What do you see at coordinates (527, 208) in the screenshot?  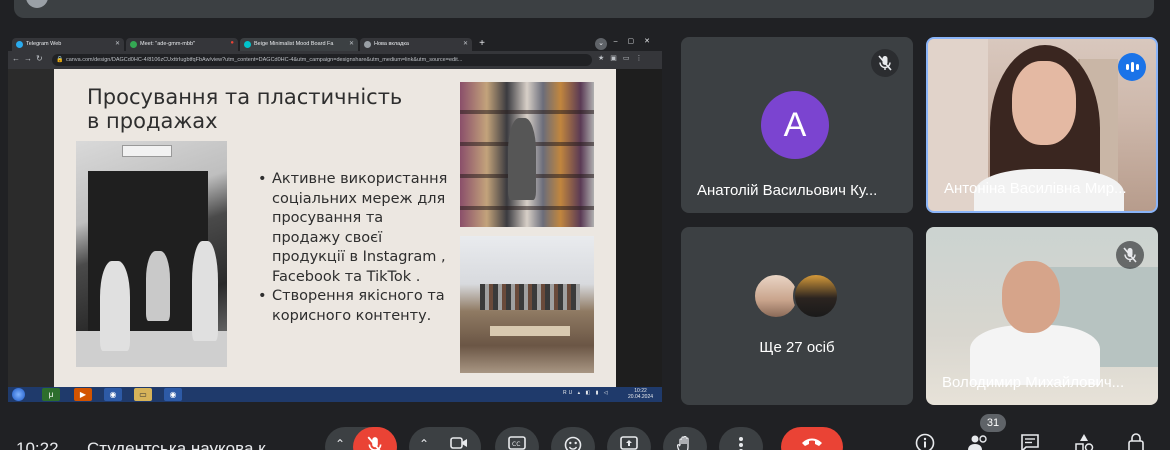 I see `photo-shelf` at bounding box center [527, 208].